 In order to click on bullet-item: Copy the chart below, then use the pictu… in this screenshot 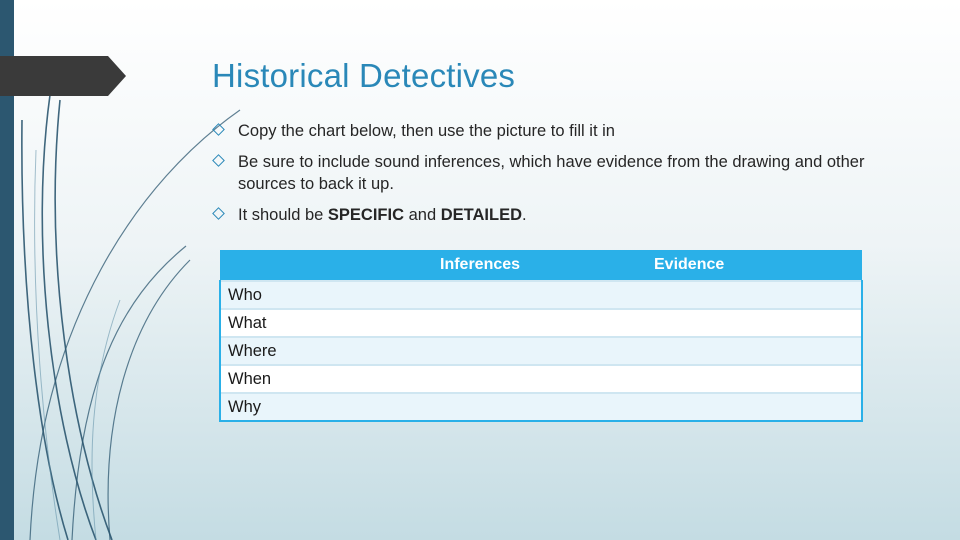, I will do `click(558, 131)`.